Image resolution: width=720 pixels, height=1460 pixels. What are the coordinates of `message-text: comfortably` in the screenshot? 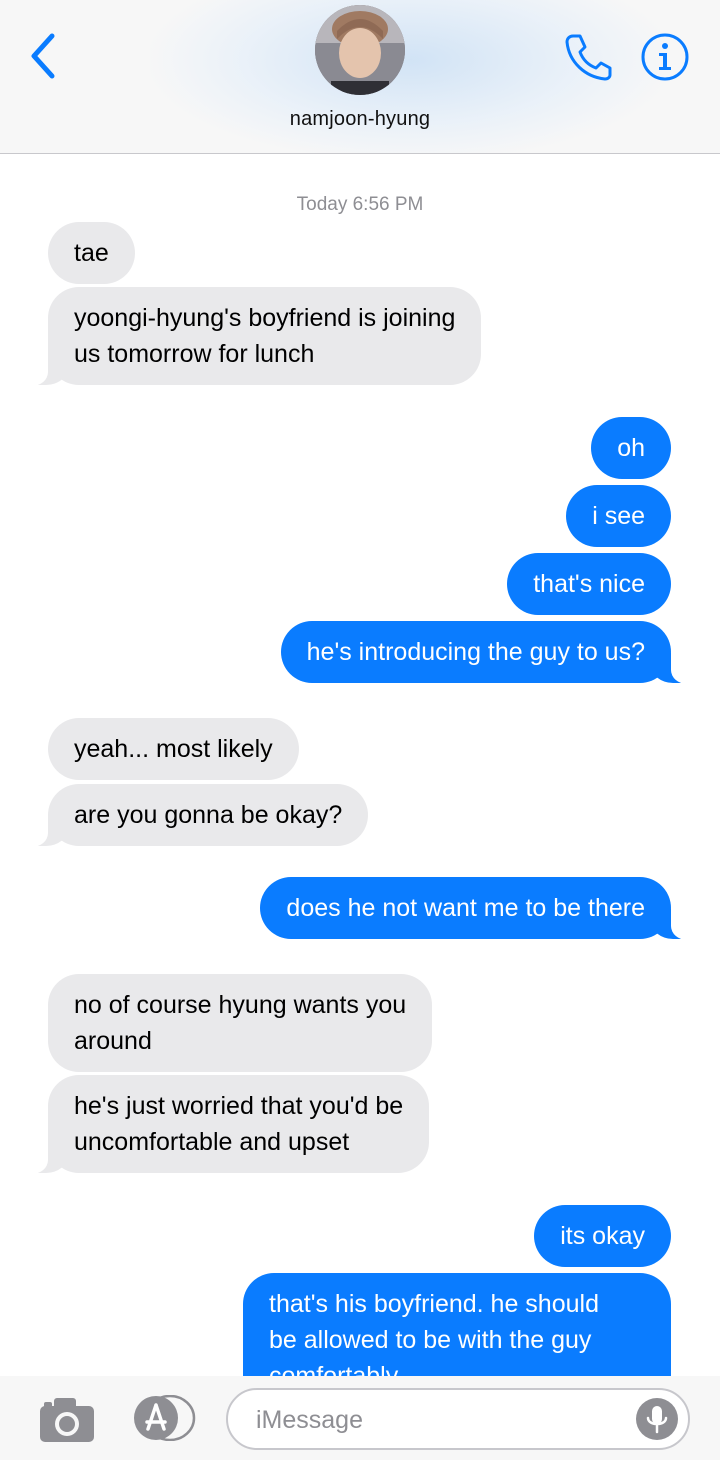 It's located at (334, 1369).